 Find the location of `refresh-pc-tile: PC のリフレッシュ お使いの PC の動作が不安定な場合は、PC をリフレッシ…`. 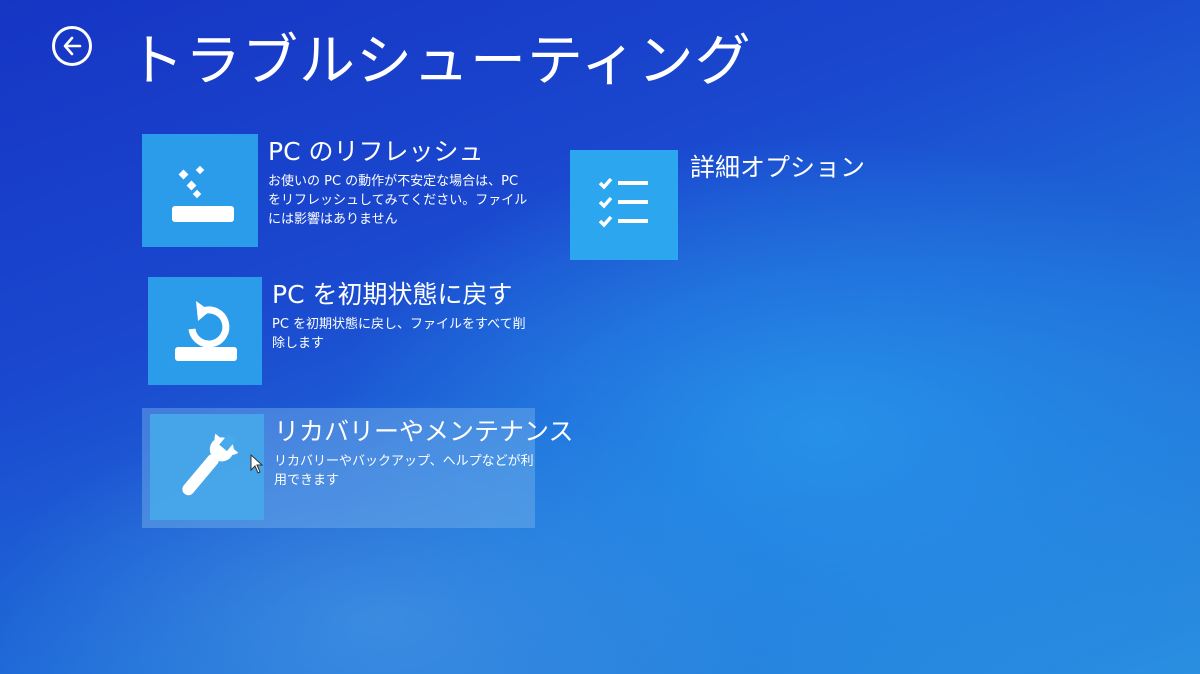

refresh-pc-tile: PC のリフレッシュ お使いの PC の動作が不安定な場合は、PC をリフレッシ… is located at coordinates (336, 190).